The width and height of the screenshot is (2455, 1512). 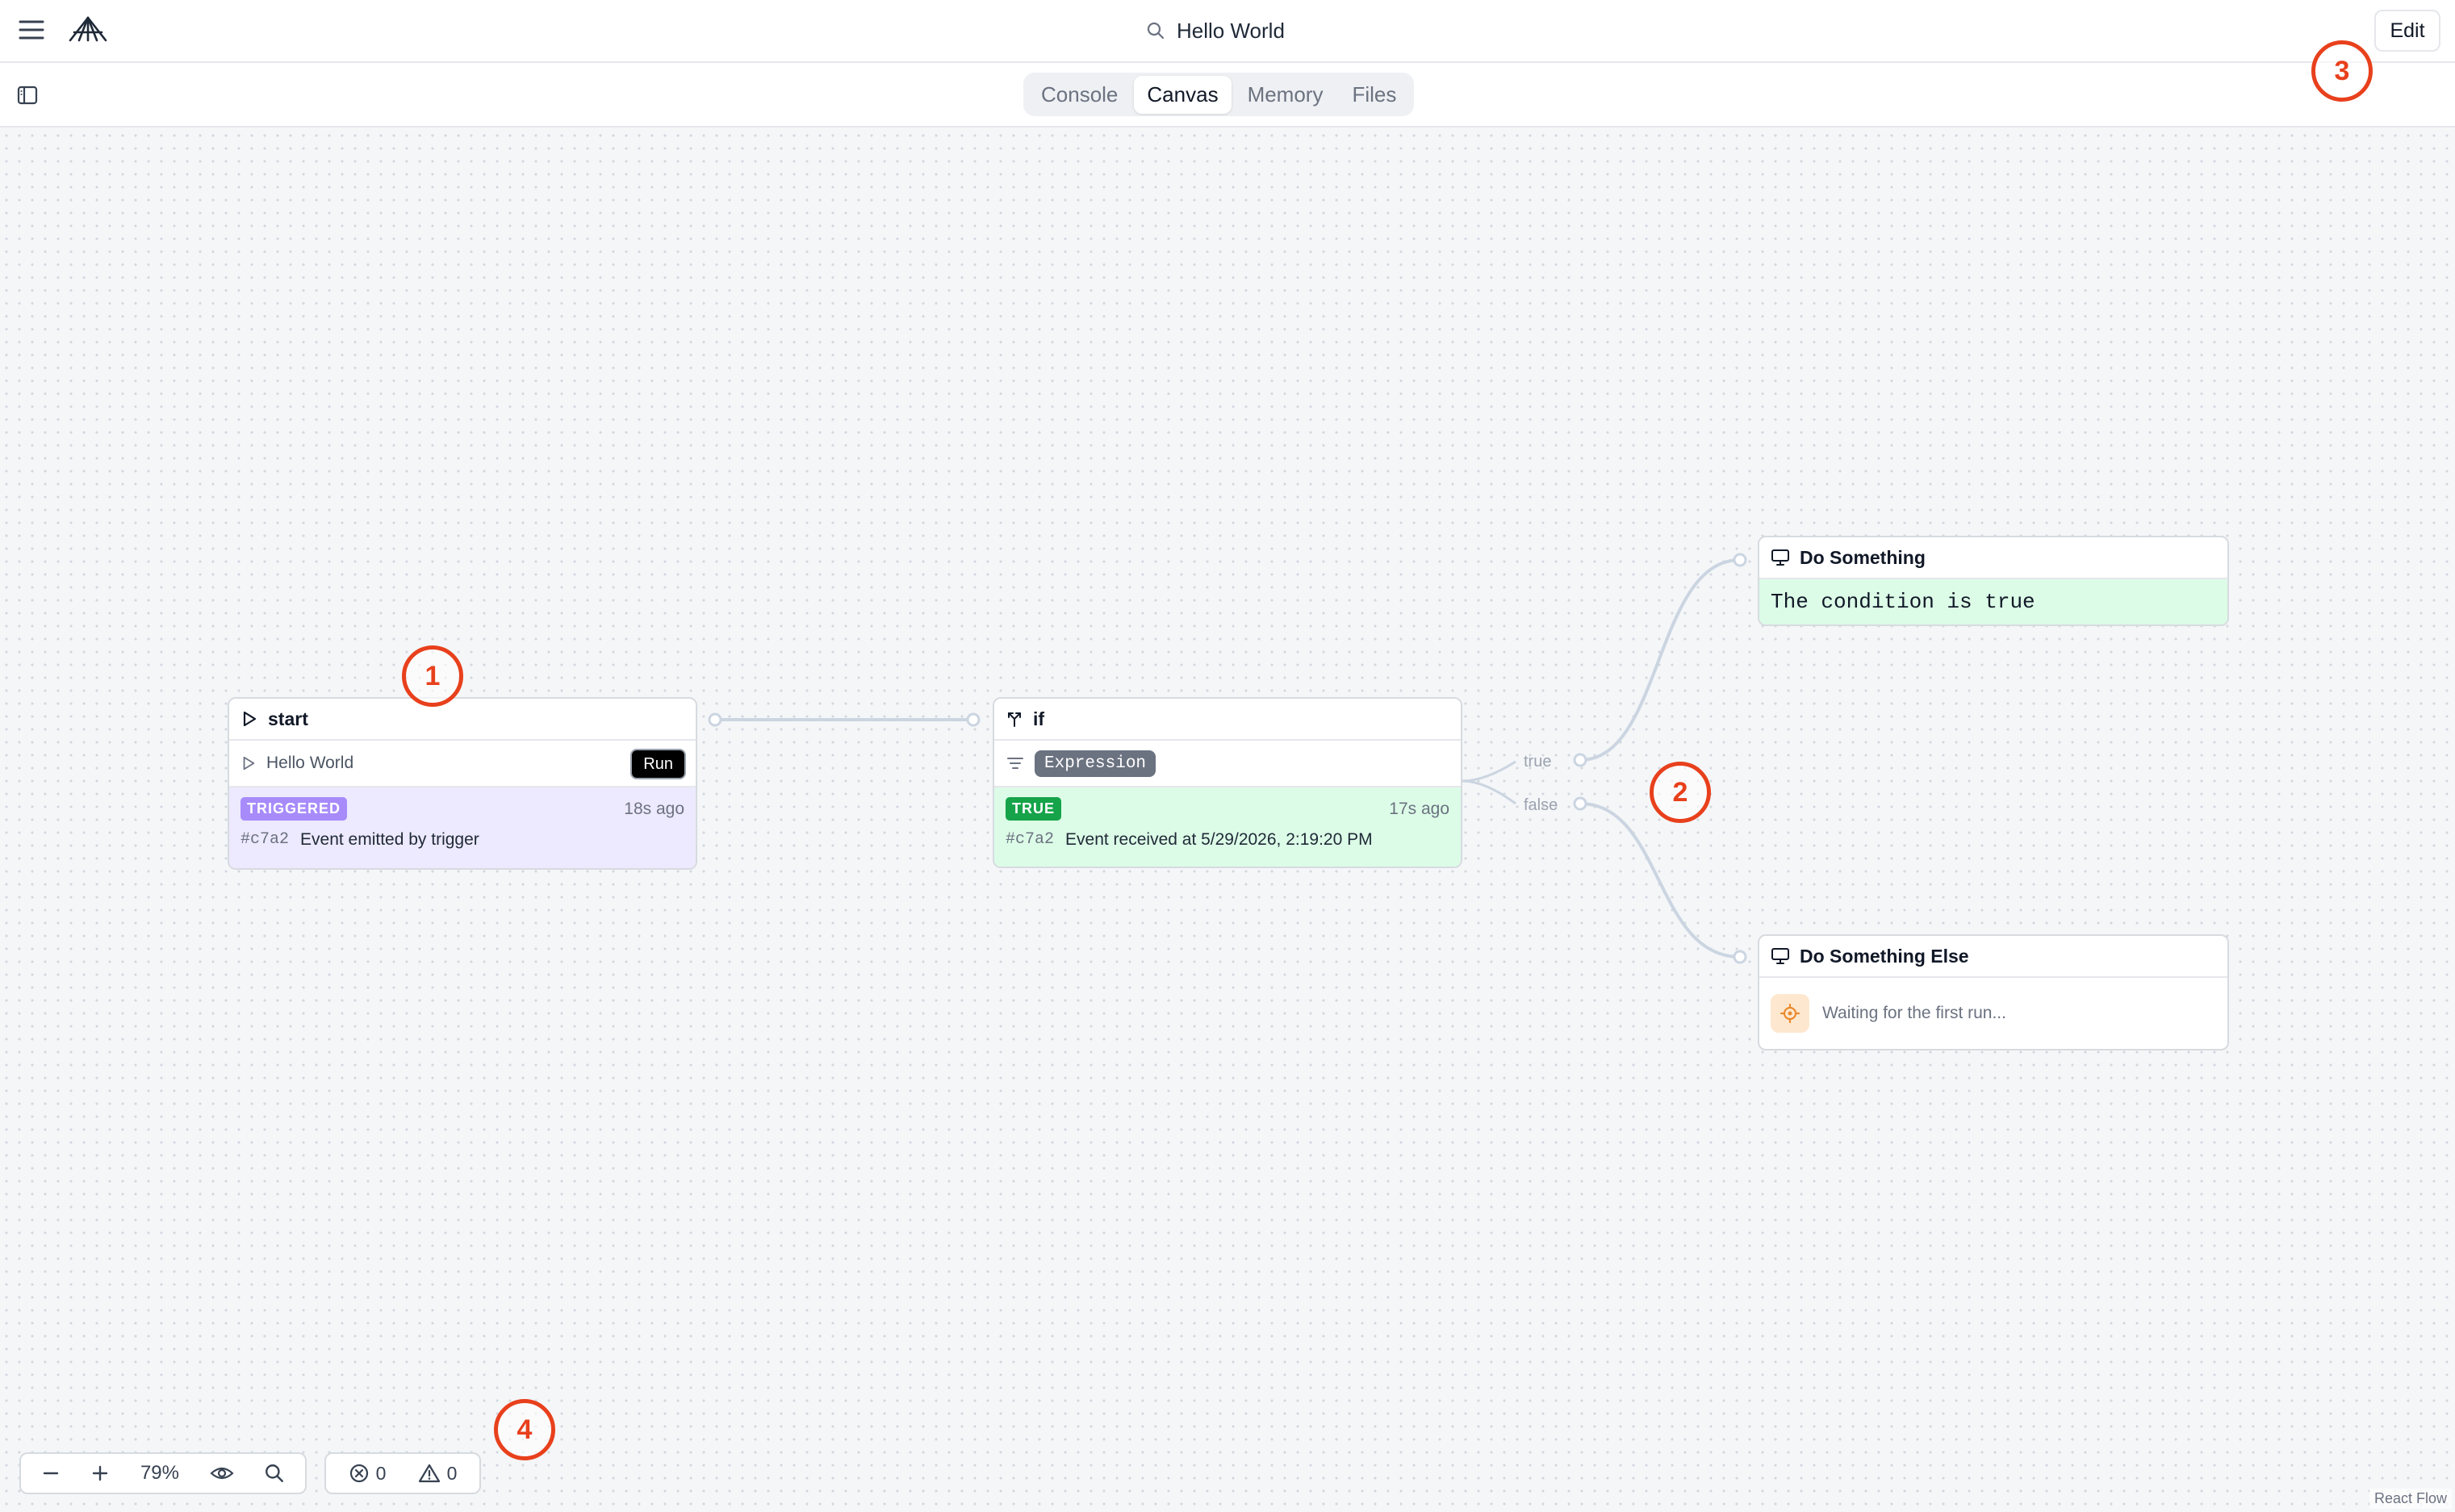 I want to click on status-badge: TRIGGERED, so click(x=294, y=809).